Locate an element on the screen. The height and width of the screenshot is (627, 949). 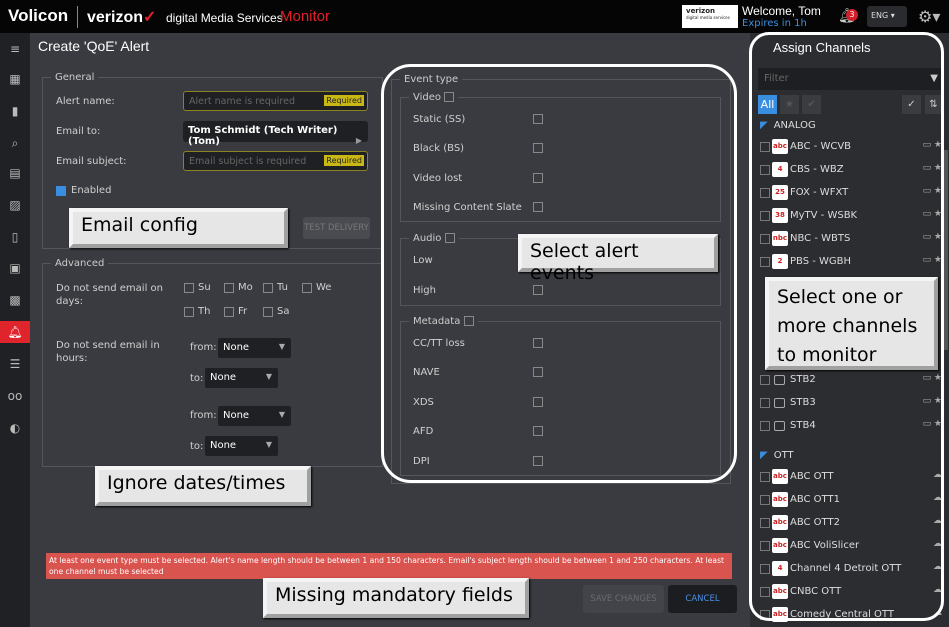
email-to-select: Tom Schmidt (Tech Writer) (Tom) ▶ is located at coordinates (275, 134).